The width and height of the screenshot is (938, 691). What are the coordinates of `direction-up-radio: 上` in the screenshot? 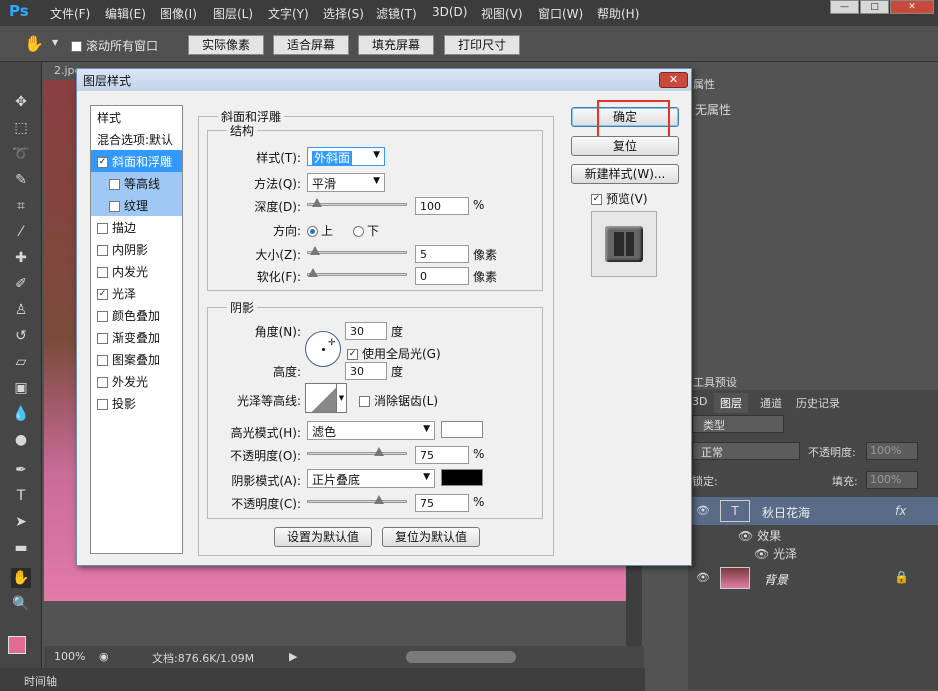 It's located at (320, 230).